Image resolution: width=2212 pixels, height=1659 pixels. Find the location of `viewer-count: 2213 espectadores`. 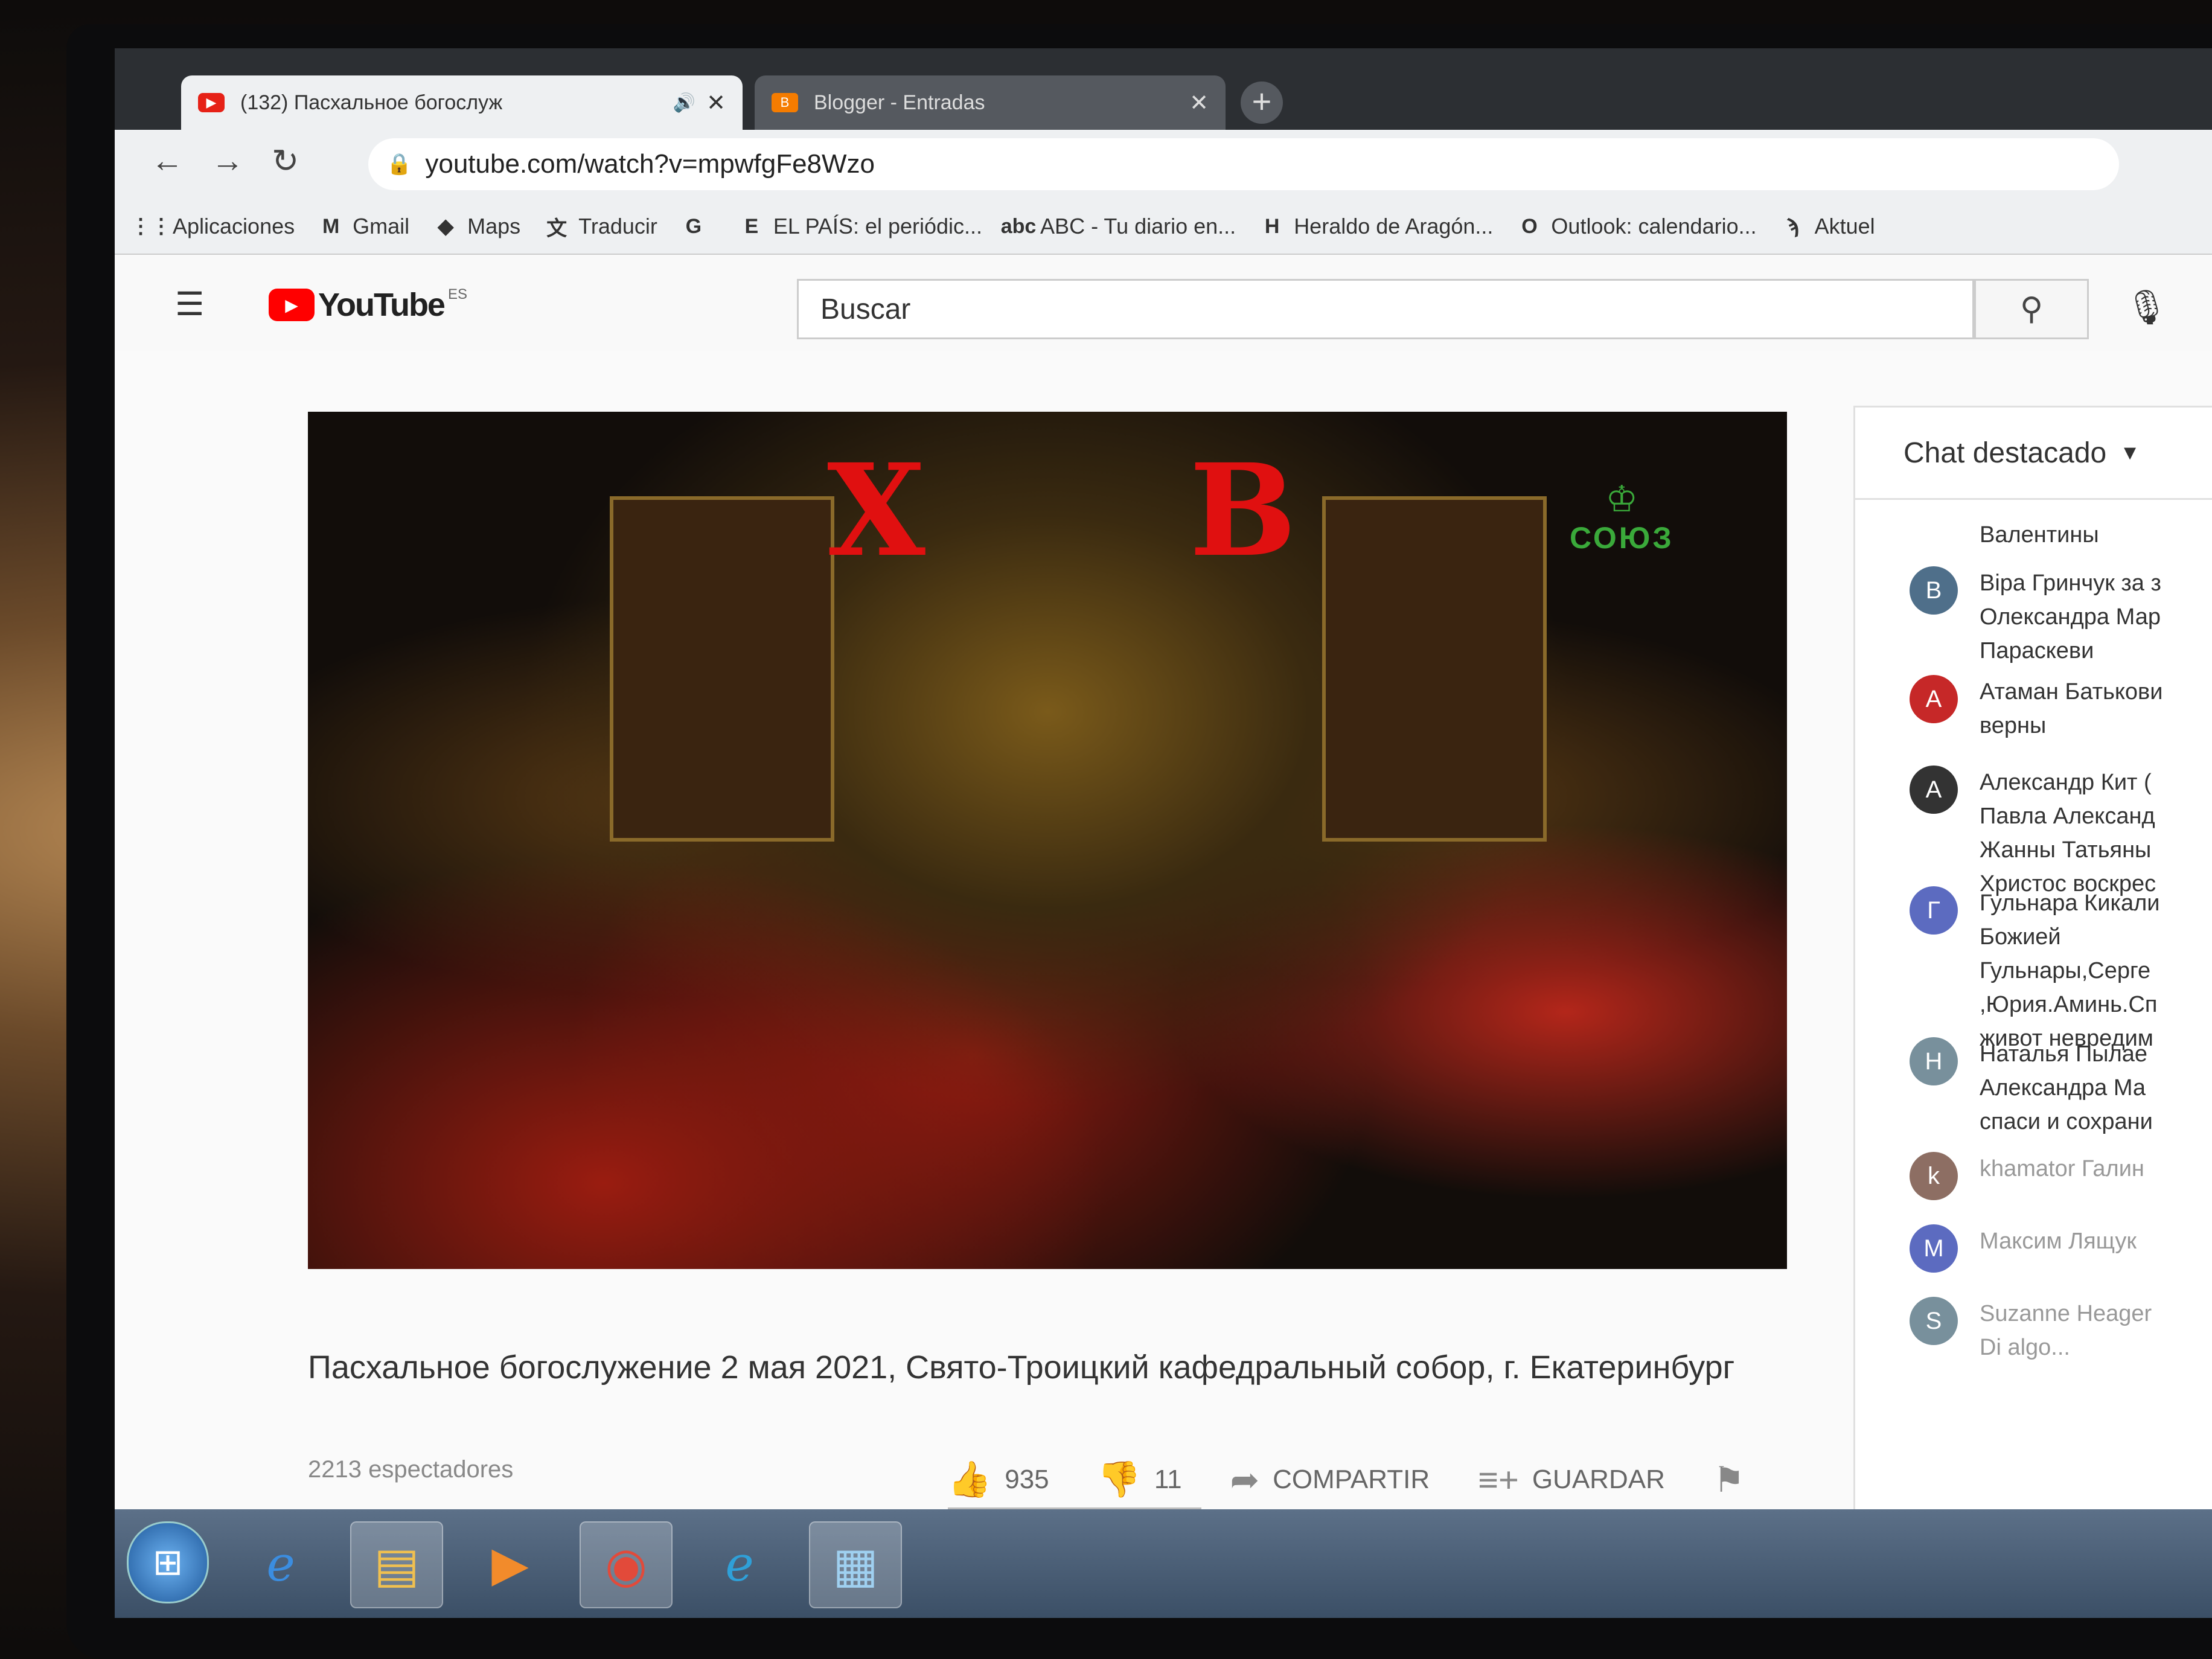

viewer-count: 2213 espectadores is located at coordinates (411, 1469).